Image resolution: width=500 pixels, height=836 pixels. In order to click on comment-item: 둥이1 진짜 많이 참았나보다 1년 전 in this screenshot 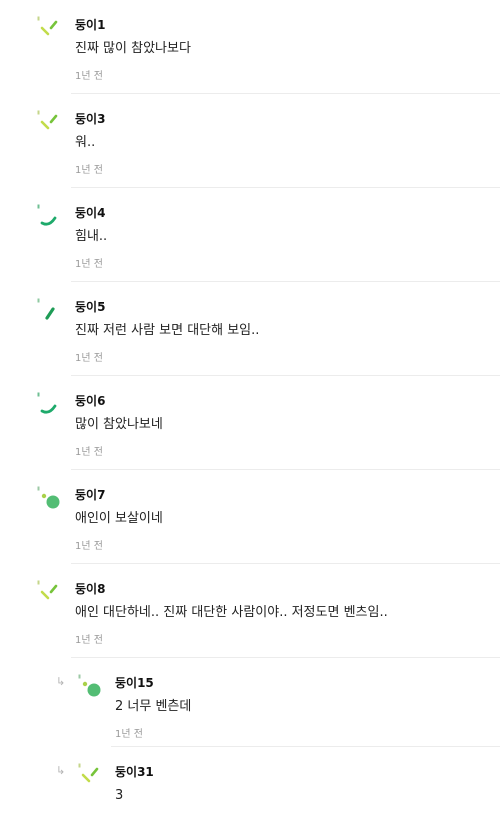, I will do `click(250, 47)`.